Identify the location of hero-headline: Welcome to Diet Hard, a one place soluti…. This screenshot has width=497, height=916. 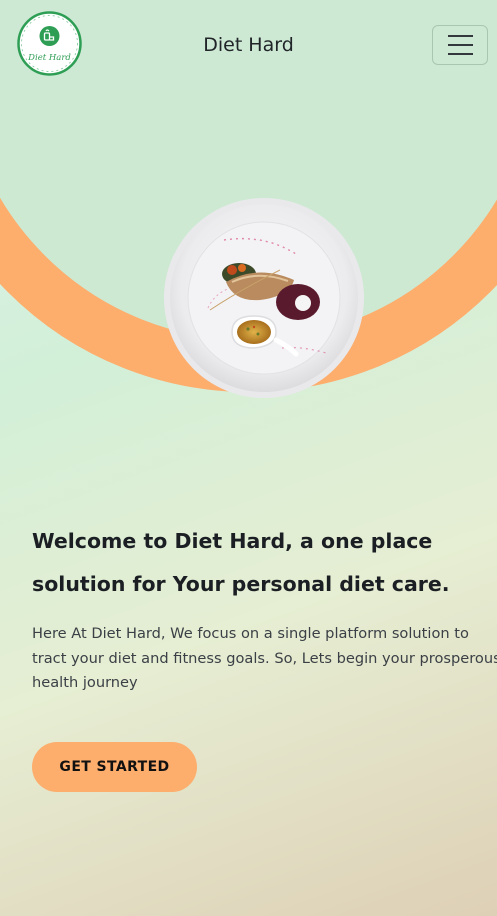
(241, 562).